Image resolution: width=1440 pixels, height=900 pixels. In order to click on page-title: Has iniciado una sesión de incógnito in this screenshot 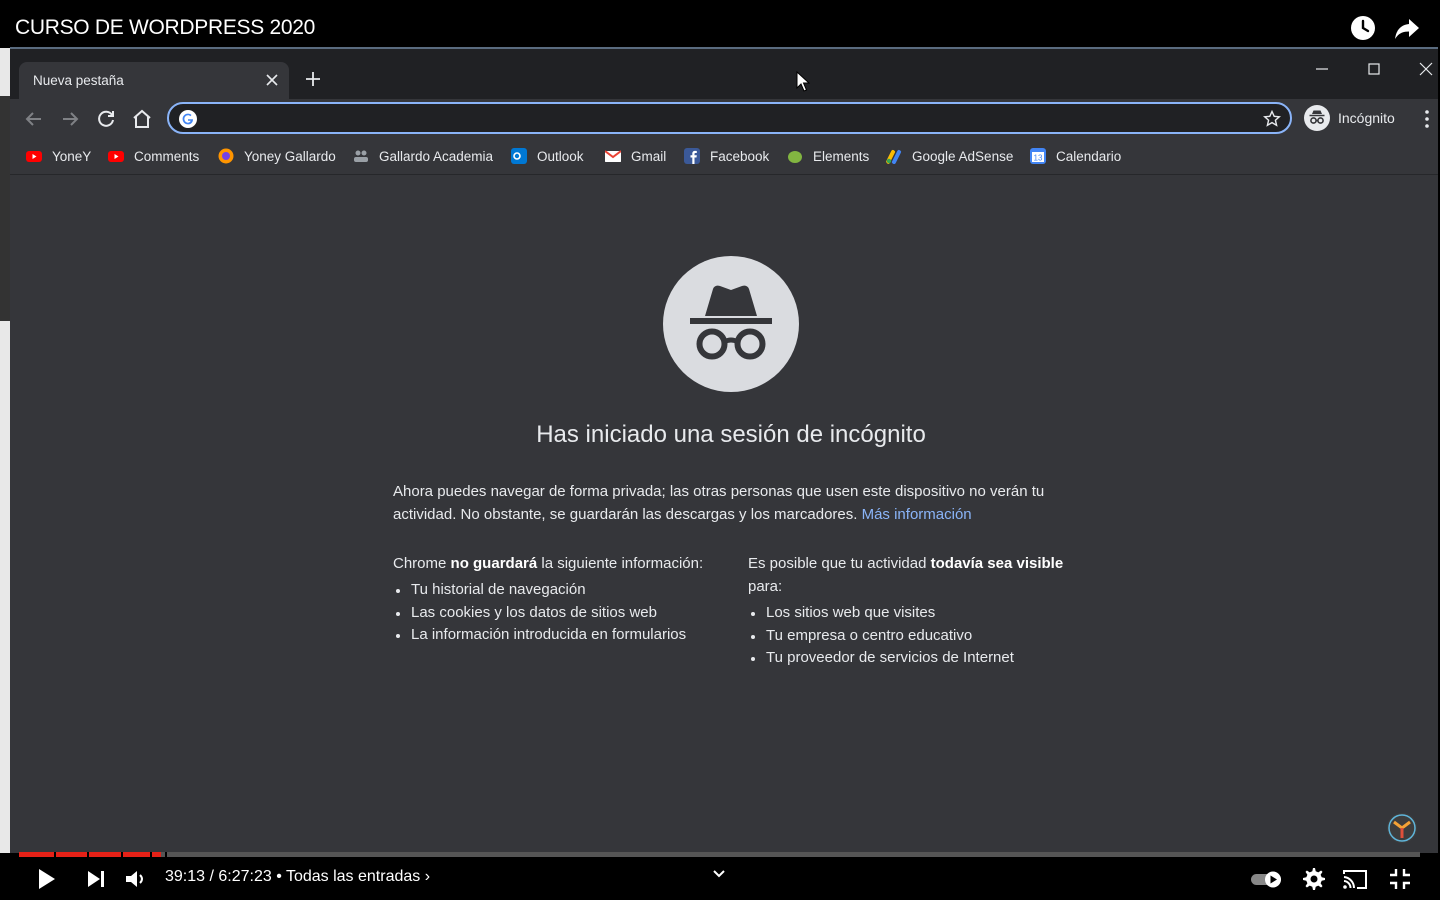, I will do `click(731, 434)`.